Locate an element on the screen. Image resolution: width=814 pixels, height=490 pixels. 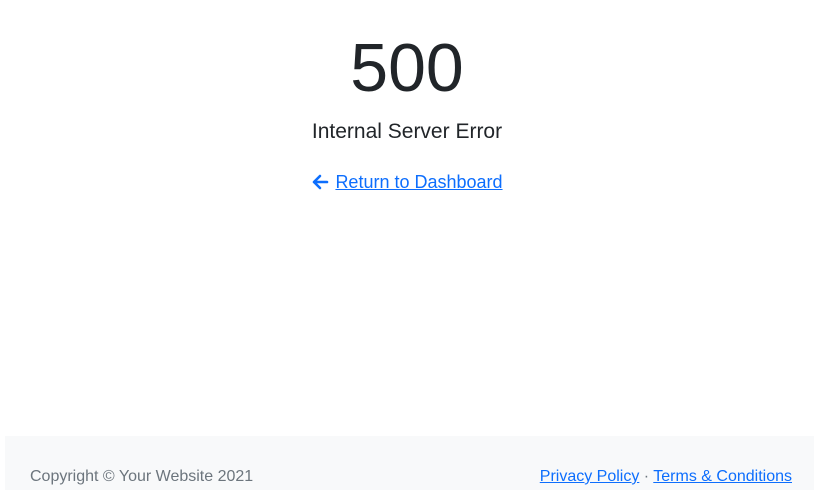
terms-conditions-link: Terms & Conditions is located at coordinates (722, 476).